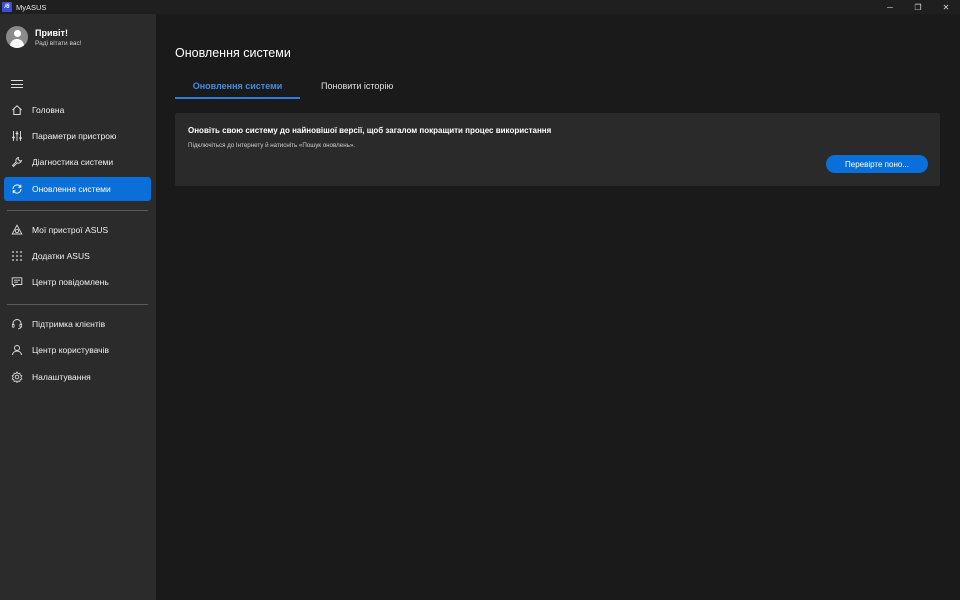  I want to click on sidebar-item-device-settings: Параметри пристрою, so click(77, 136).